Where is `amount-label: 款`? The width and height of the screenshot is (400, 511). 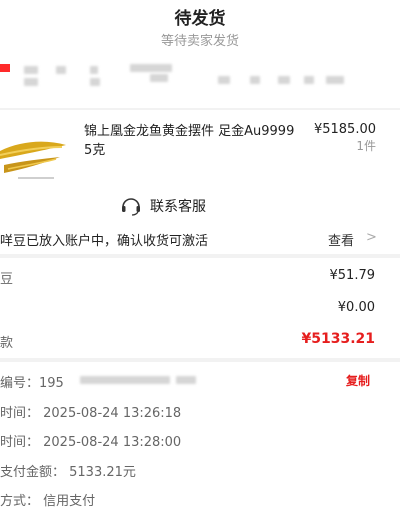 amount-label: 款 is located at coordinates (7, 343).